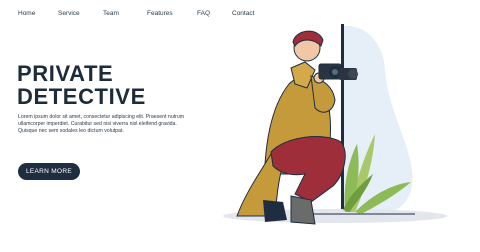  Describe the element at coordinates (49, 171) in the screenshot. I see `learn-more-button: LEARN MORE` at that location.